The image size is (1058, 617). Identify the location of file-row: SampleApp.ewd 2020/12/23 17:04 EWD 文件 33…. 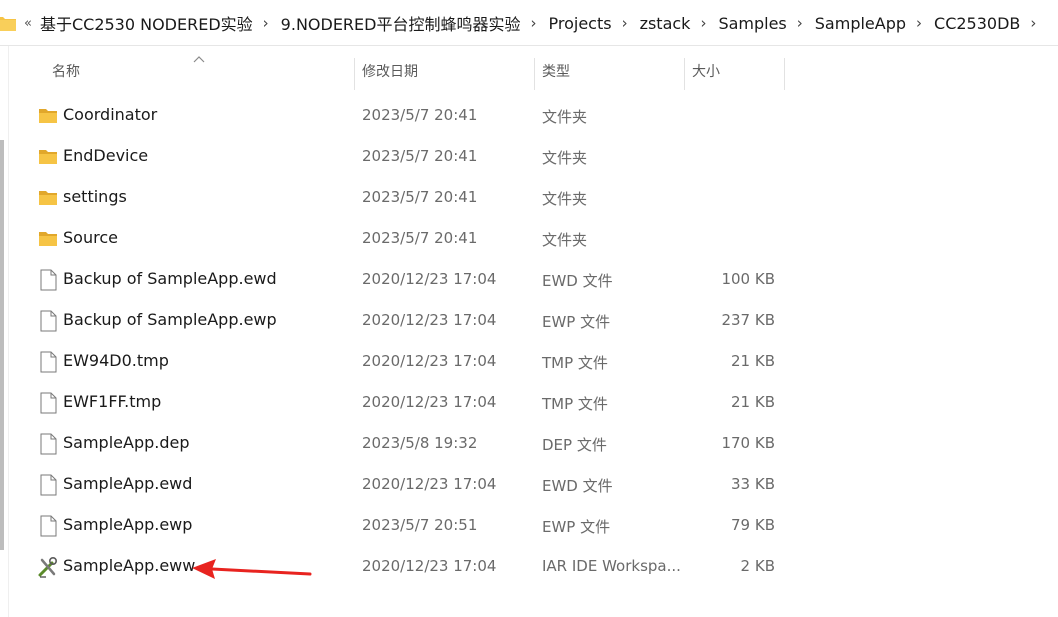
(529, 484).